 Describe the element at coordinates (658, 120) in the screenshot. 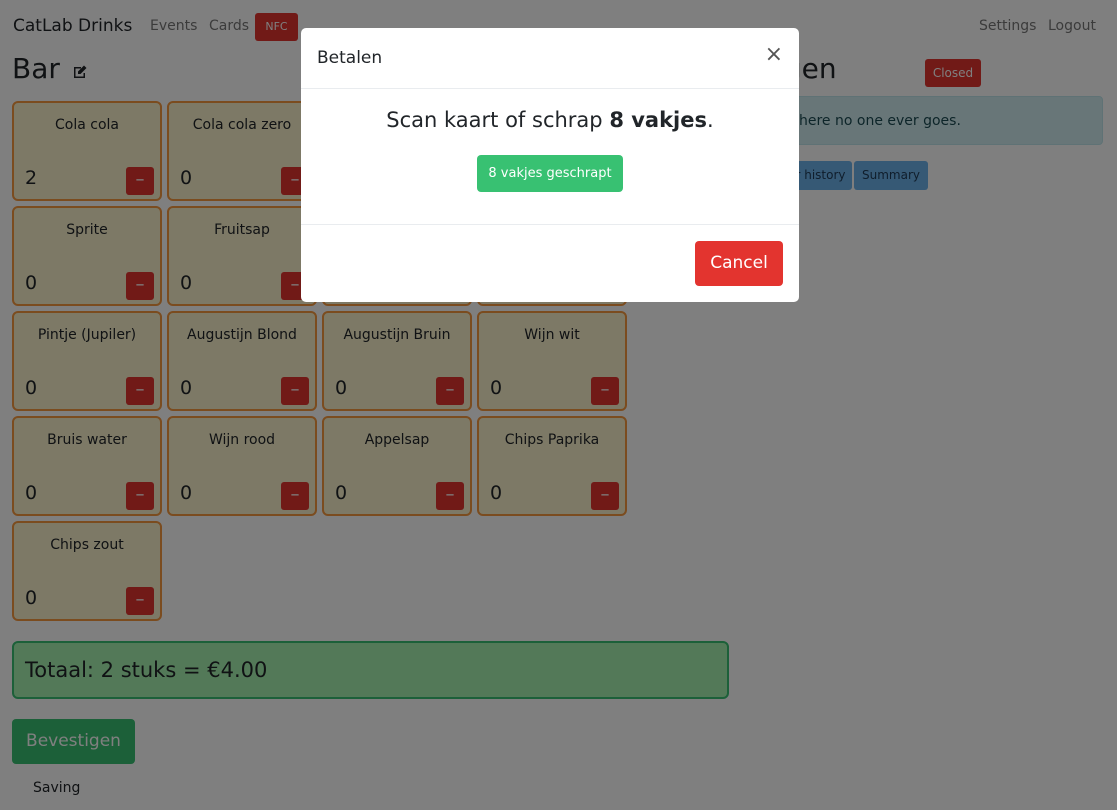

I see `modal-text-strong: 8 vakjes` at that location.